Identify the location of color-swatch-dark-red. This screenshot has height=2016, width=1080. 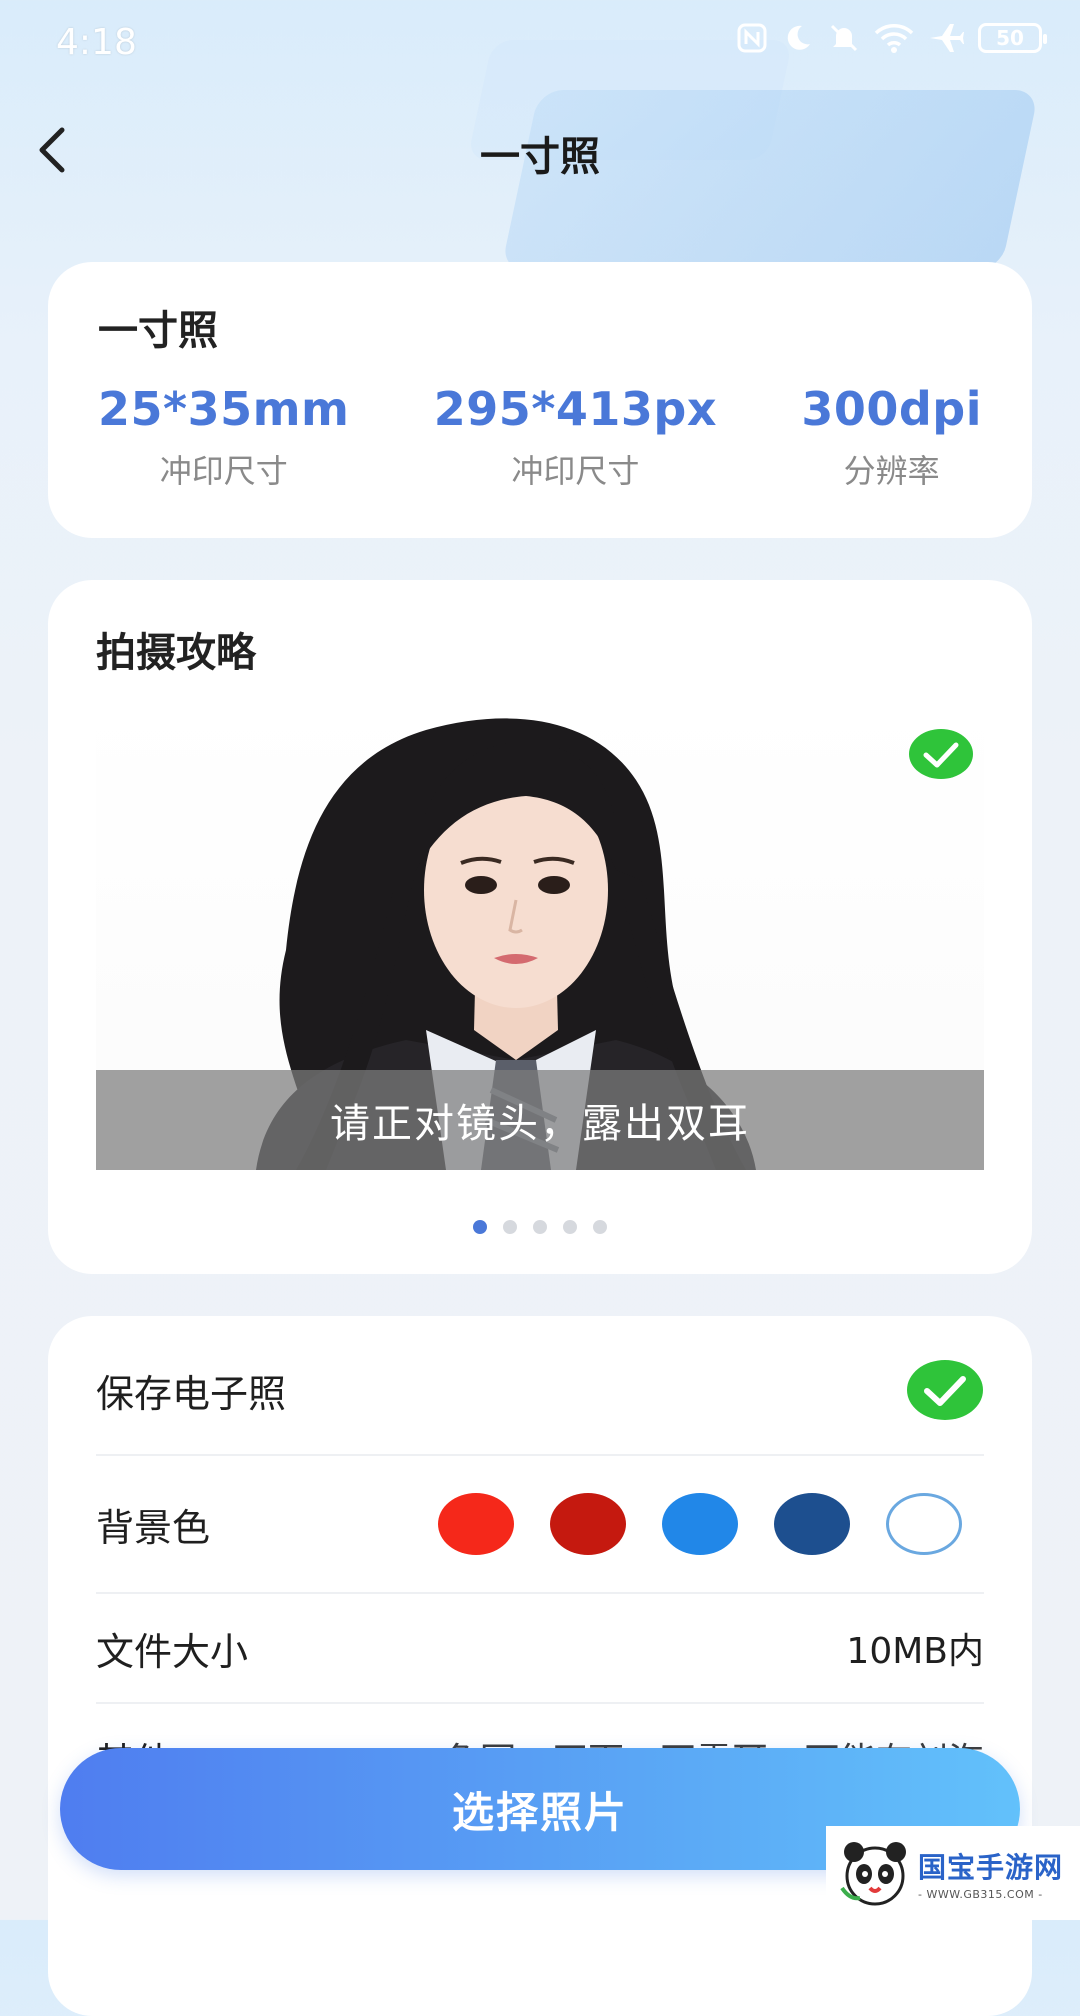
(588, 1524).